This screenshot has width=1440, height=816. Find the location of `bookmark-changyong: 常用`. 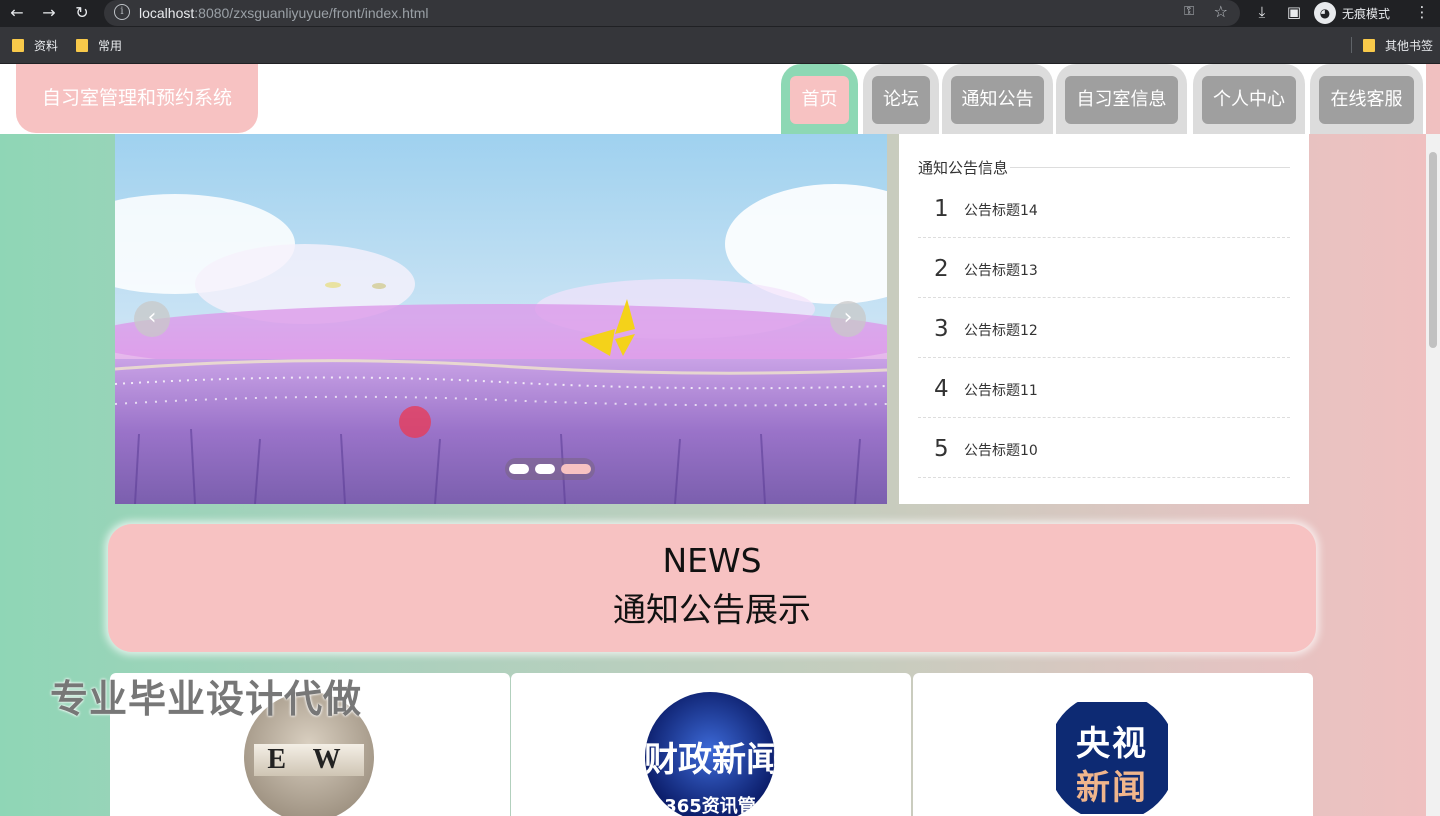

bookmark-changyong: 常用 is located at coordinates (99, 45).